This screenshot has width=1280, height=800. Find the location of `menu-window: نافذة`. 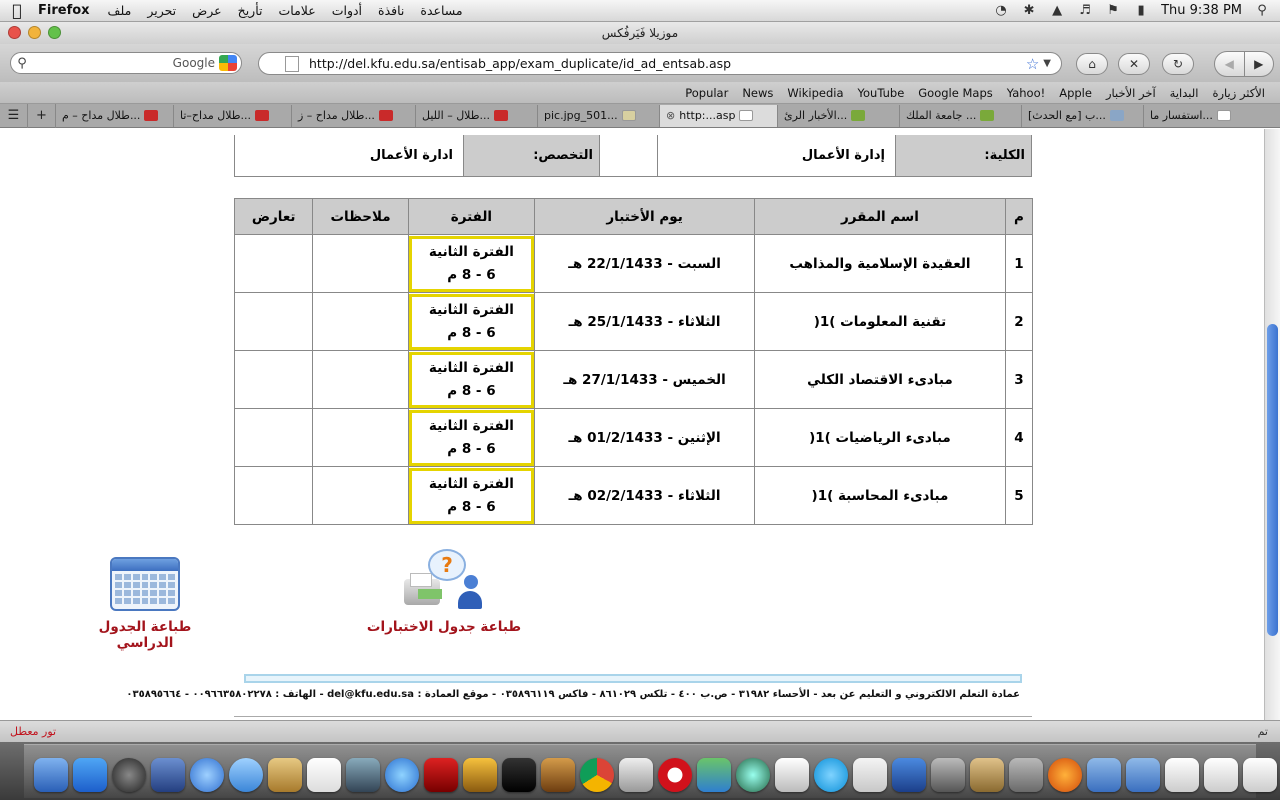

menu-window: نافذة is located at coordinates (391, 10).